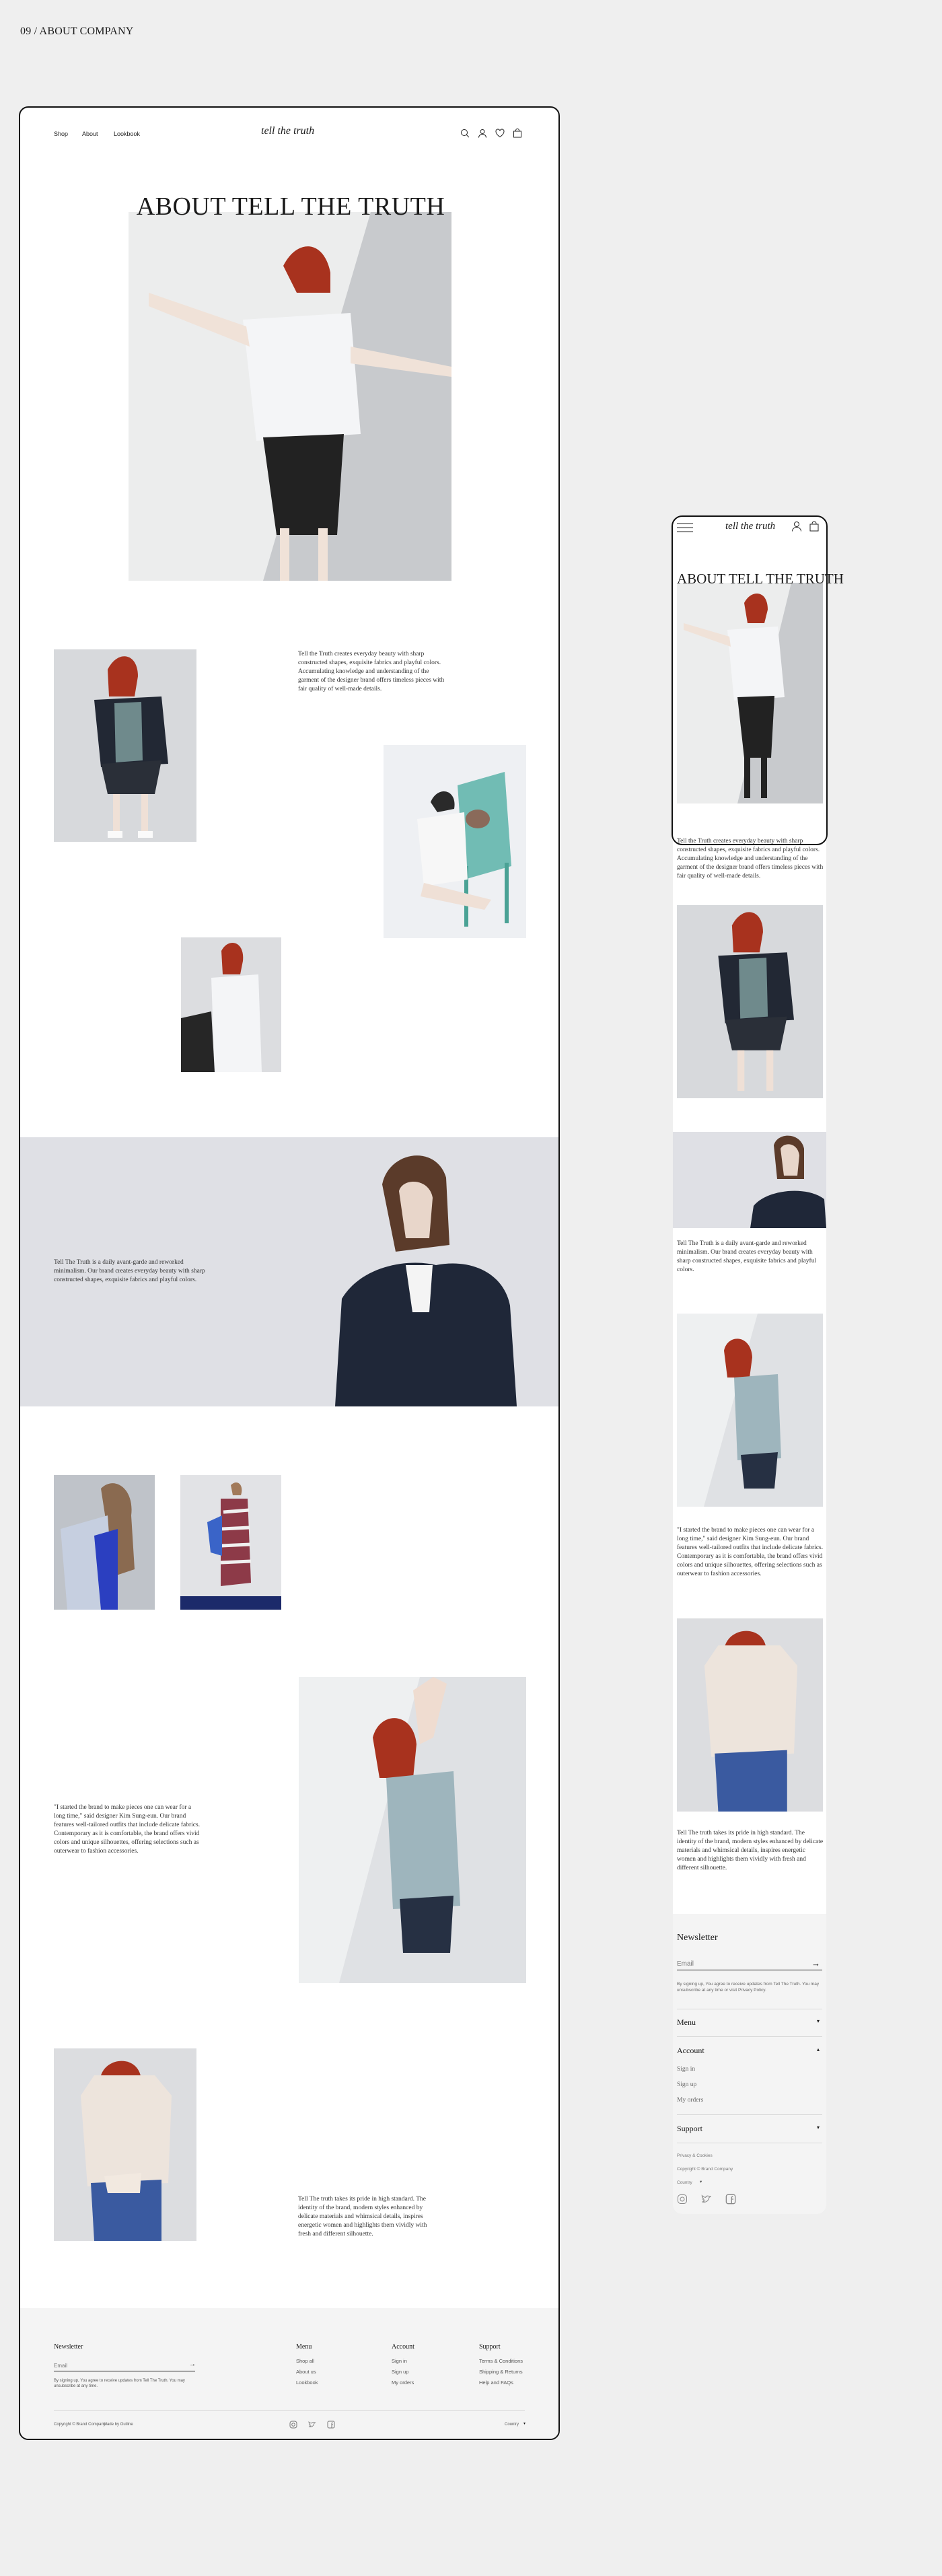 Image resolution: width=942 pixels, height=2576 pixels. Describe the element at coordinates (750, 1001) in the screenshot. I see `mobile-blazer-photo` at that location.